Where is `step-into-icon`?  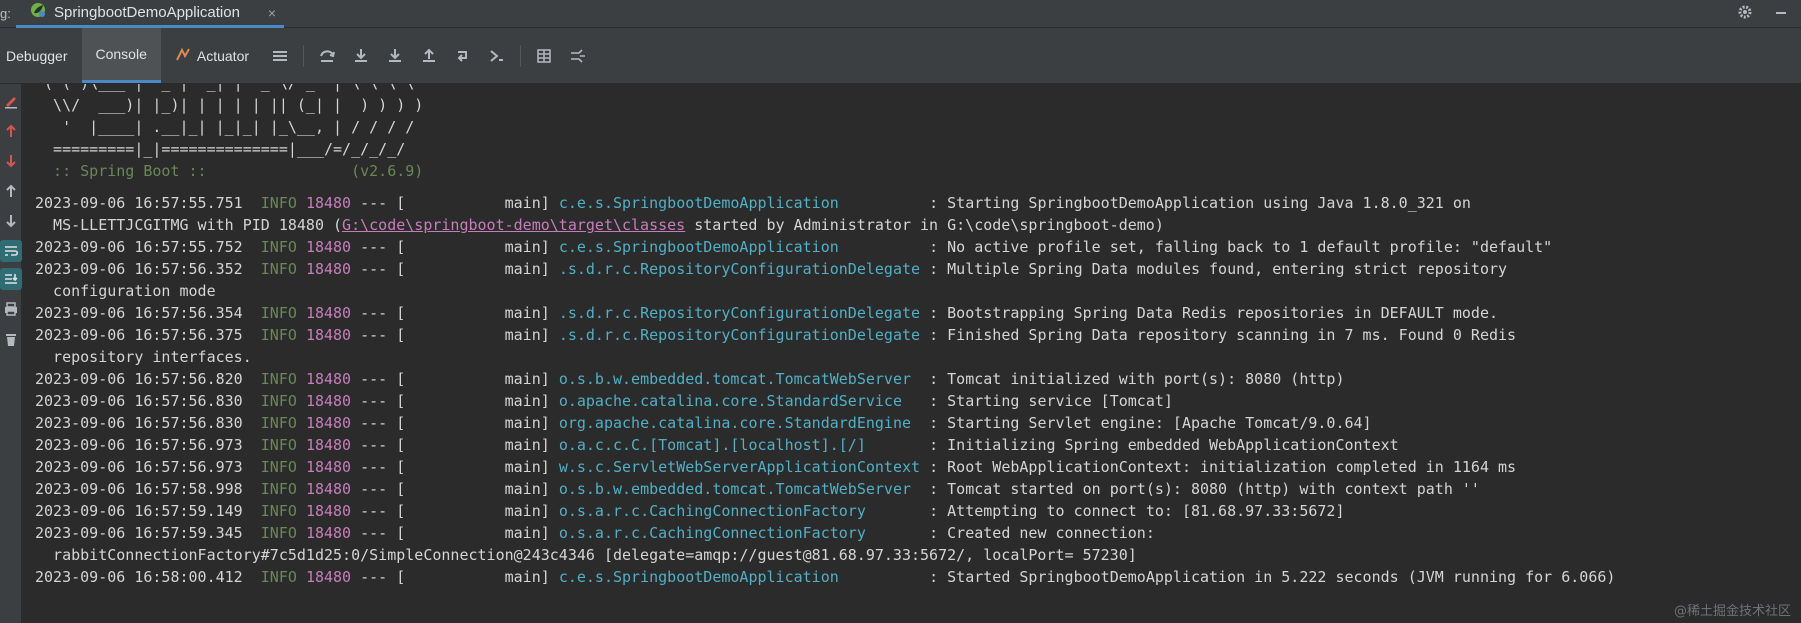
step-into-icon is located at coordinates (361, 56).